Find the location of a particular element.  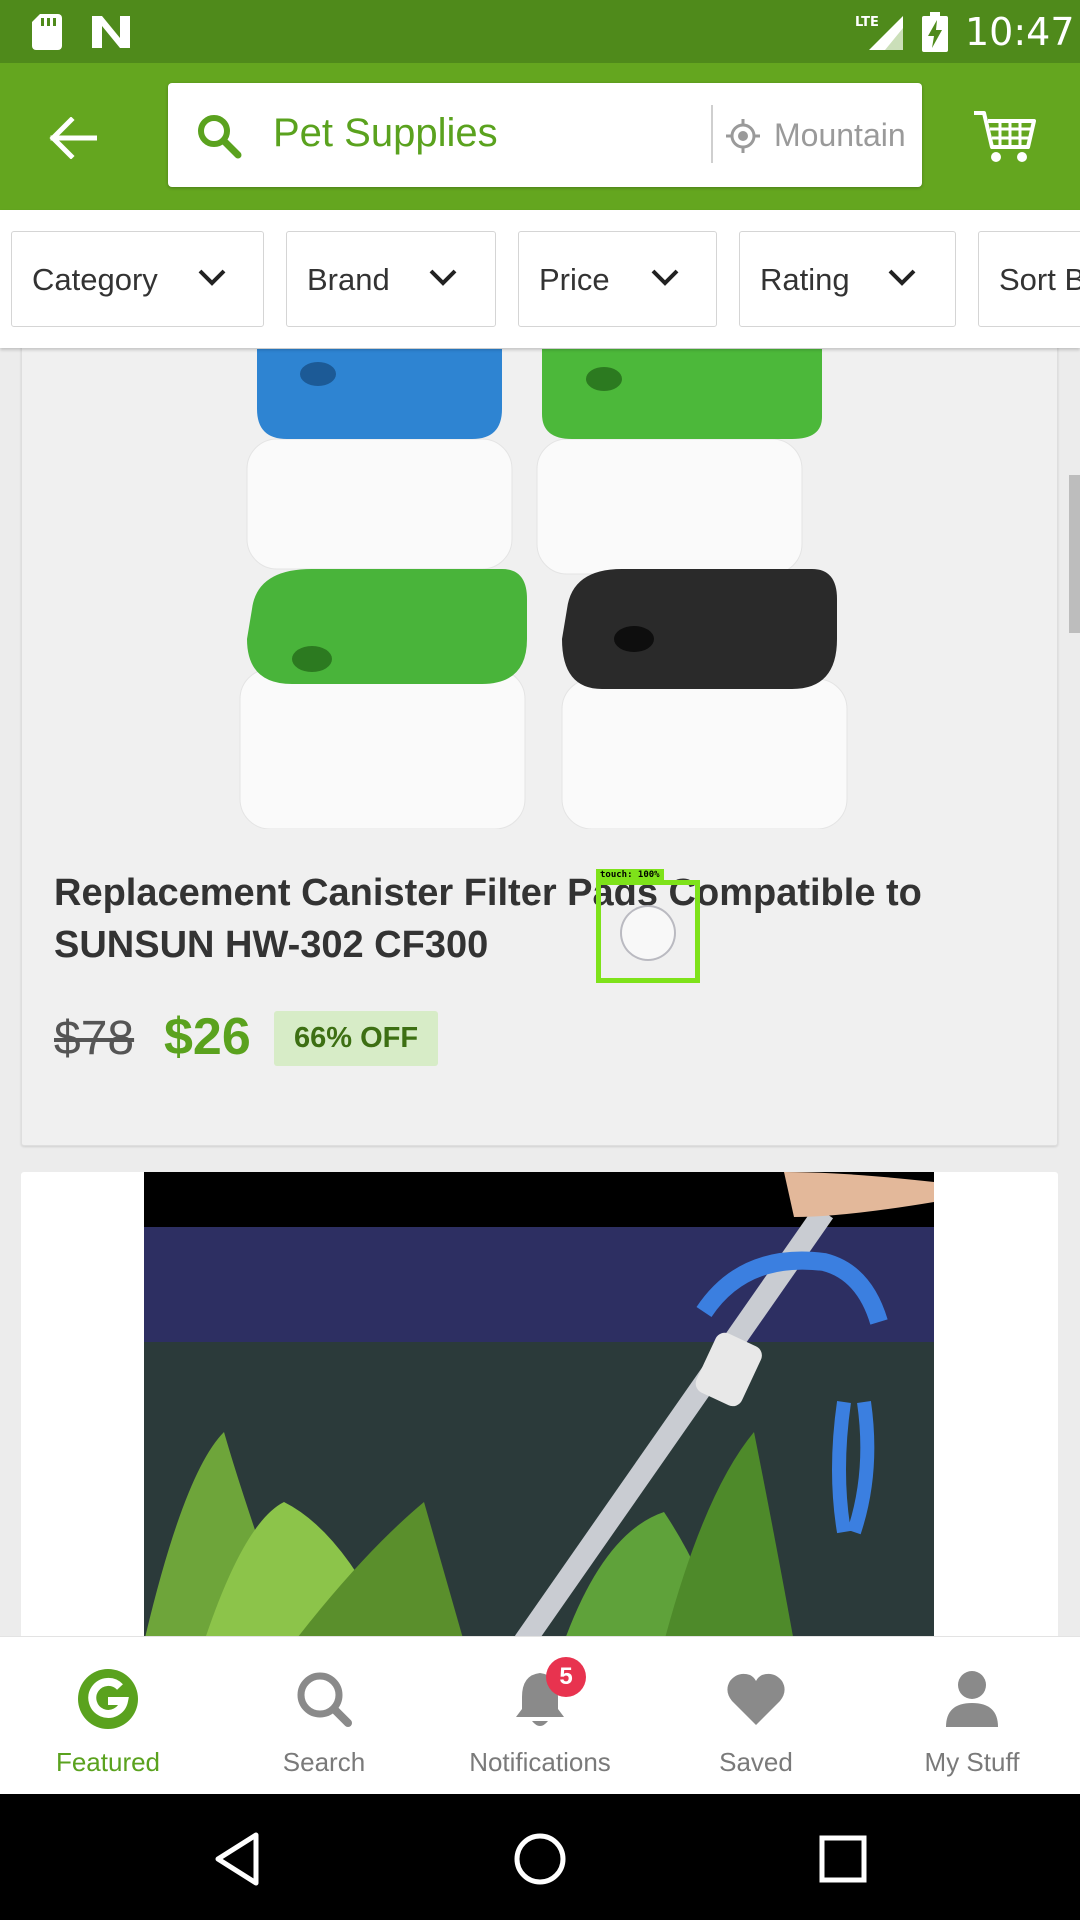

svg-text: LTE is located at coordinates (867, 22).